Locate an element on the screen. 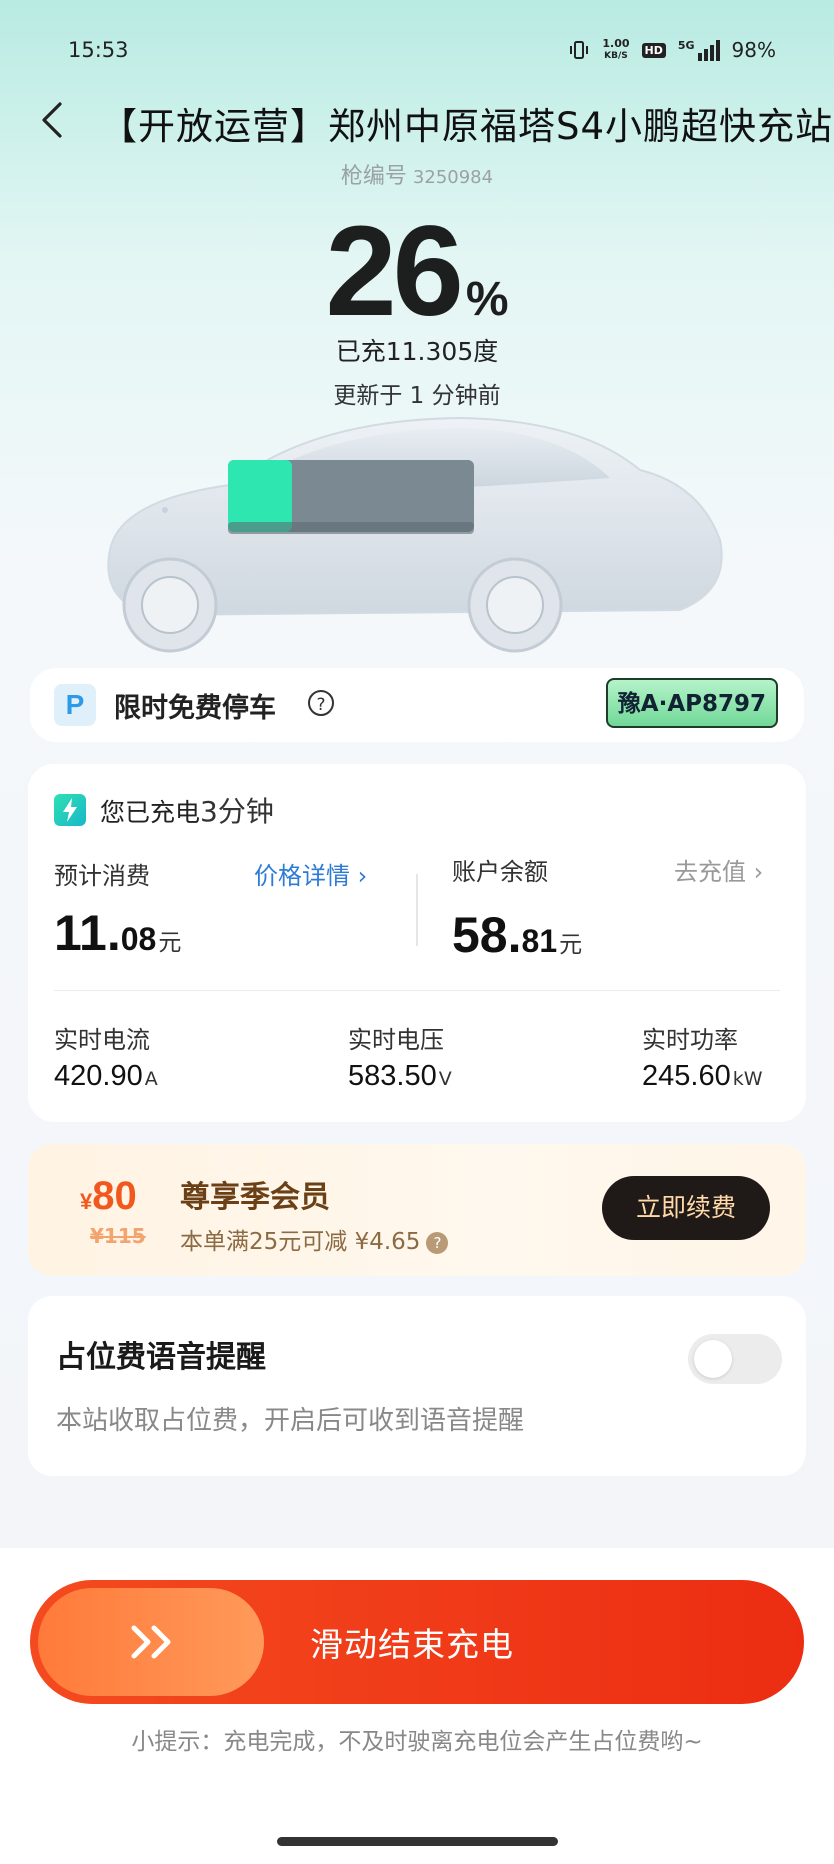  status-icons: 1.00 KB/S HD 5G 98% is located at coordinates (672, 50).